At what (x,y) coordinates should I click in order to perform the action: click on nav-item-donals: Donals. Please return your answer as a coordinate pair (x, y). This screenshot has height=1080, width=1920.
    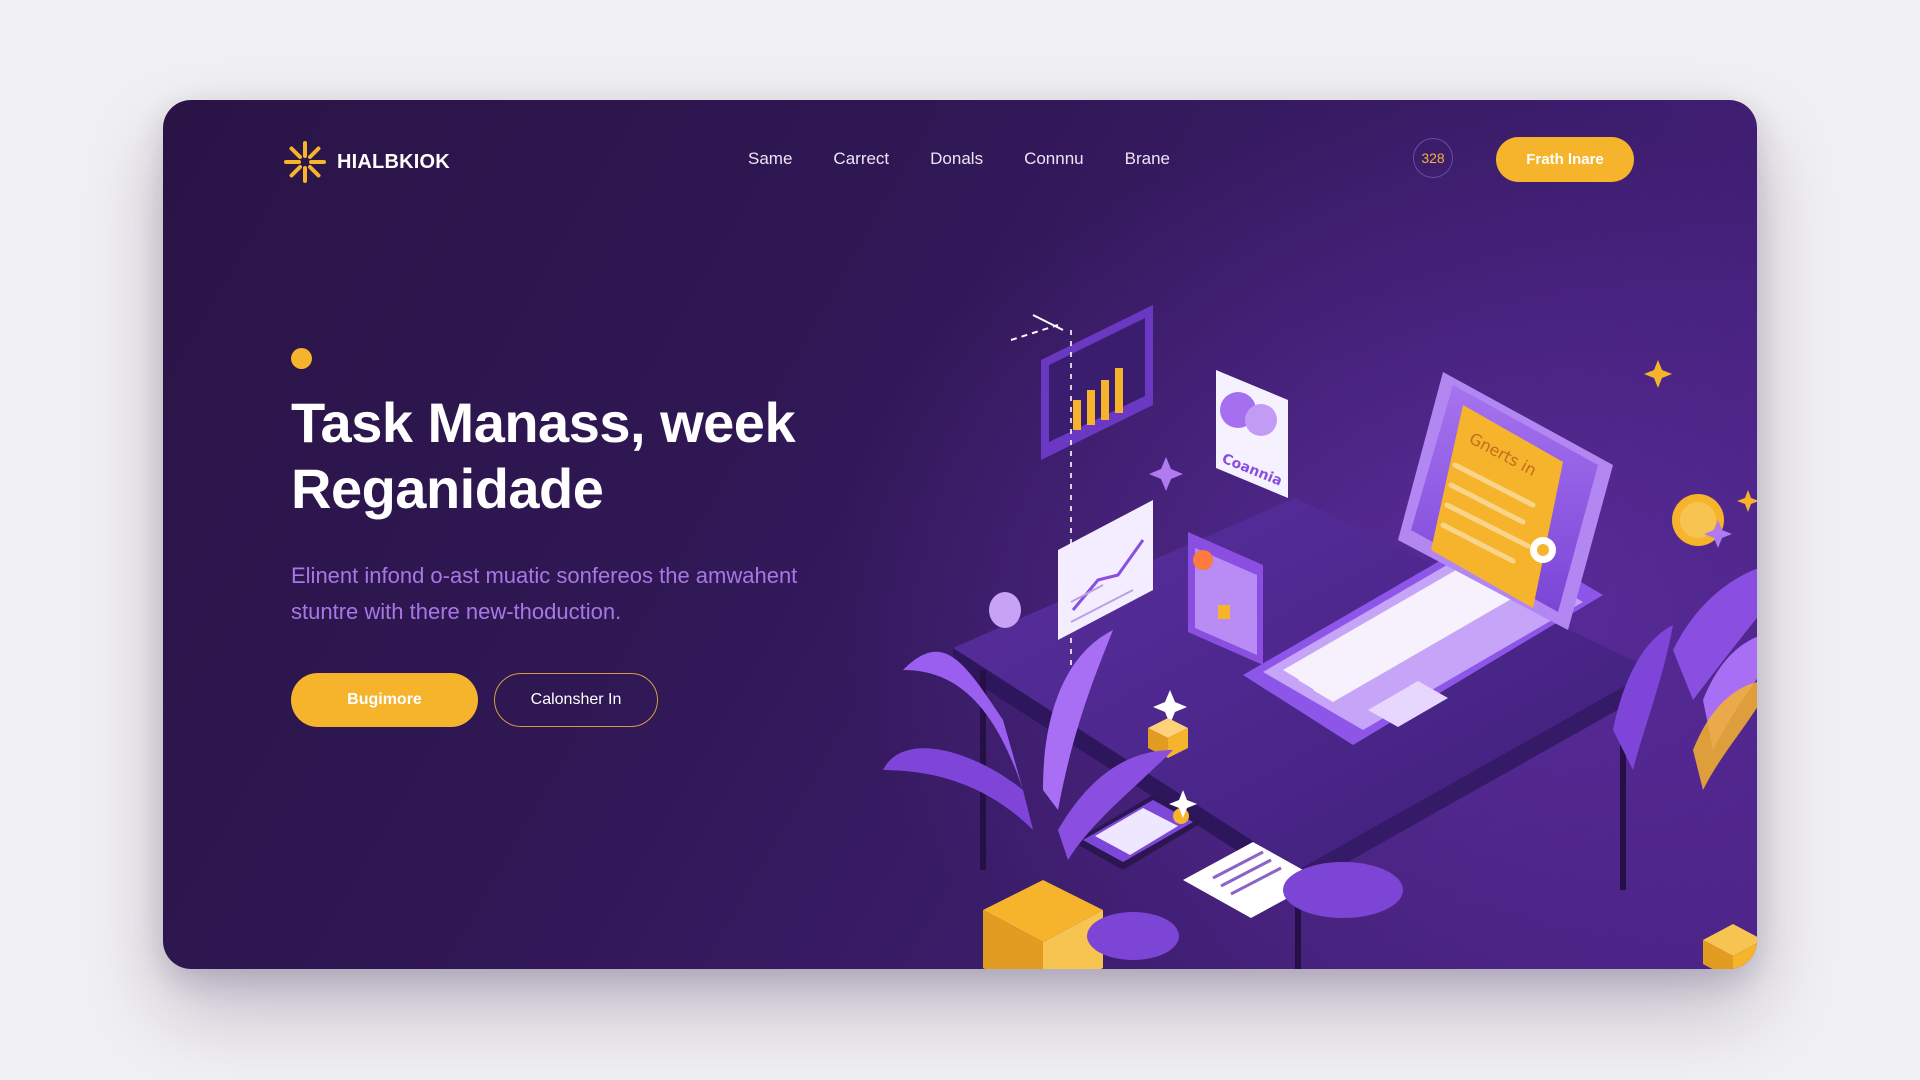
    Looking at the image, I should click on (956, 159).